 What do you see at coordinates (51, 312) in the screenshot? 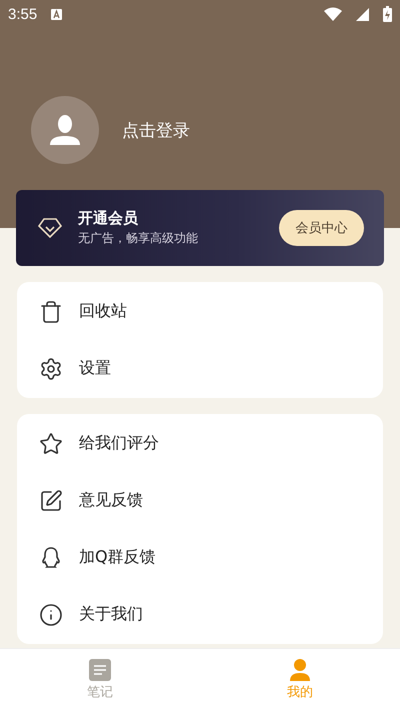
I see `trash-icon` at bounding box center [51, 312].